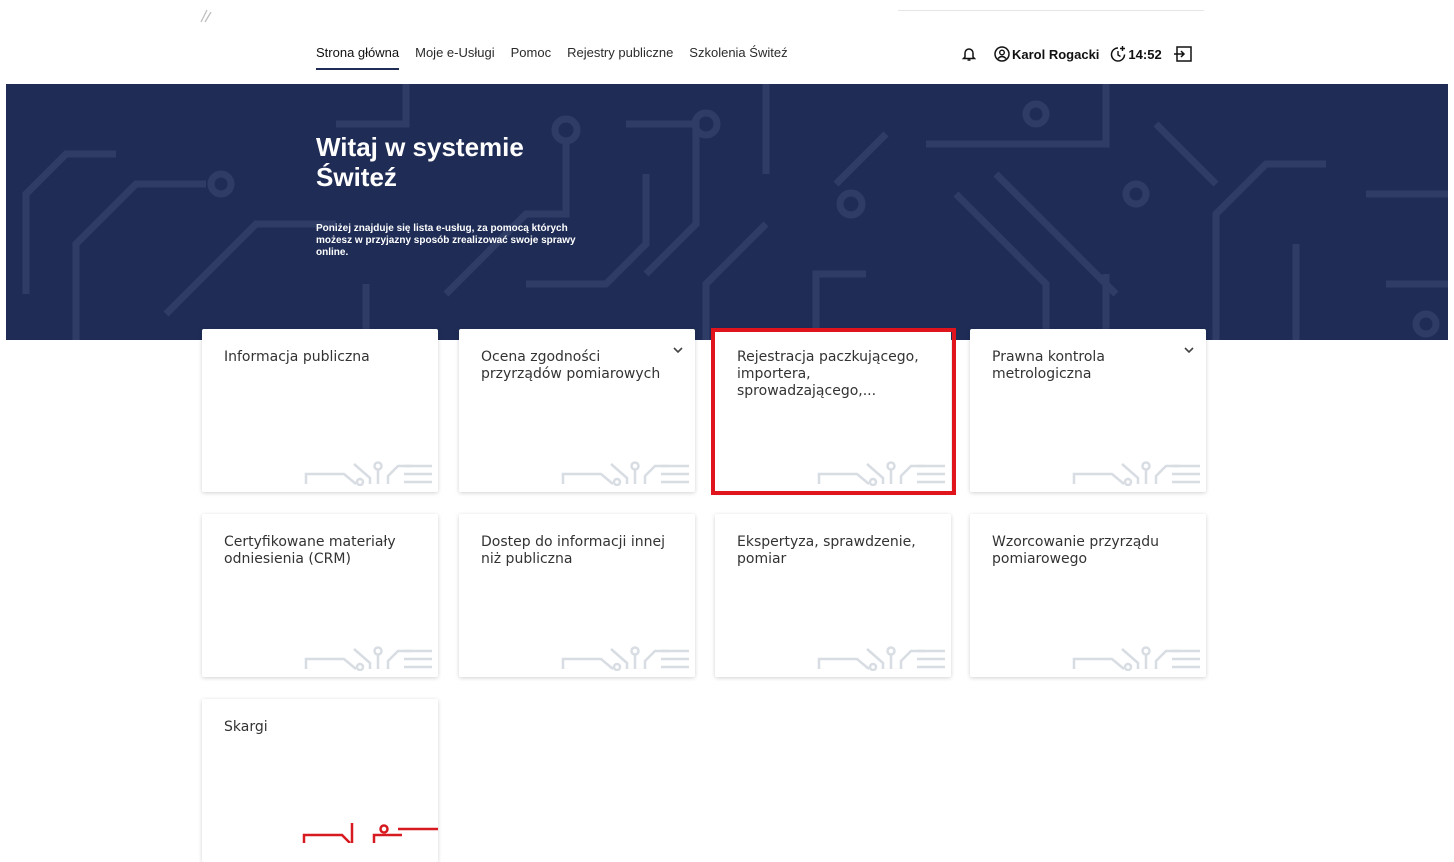 The width and height of the screenshot is (1454, 862). I want to click on user-name: Karol Rogacki, so click(1055, 54).